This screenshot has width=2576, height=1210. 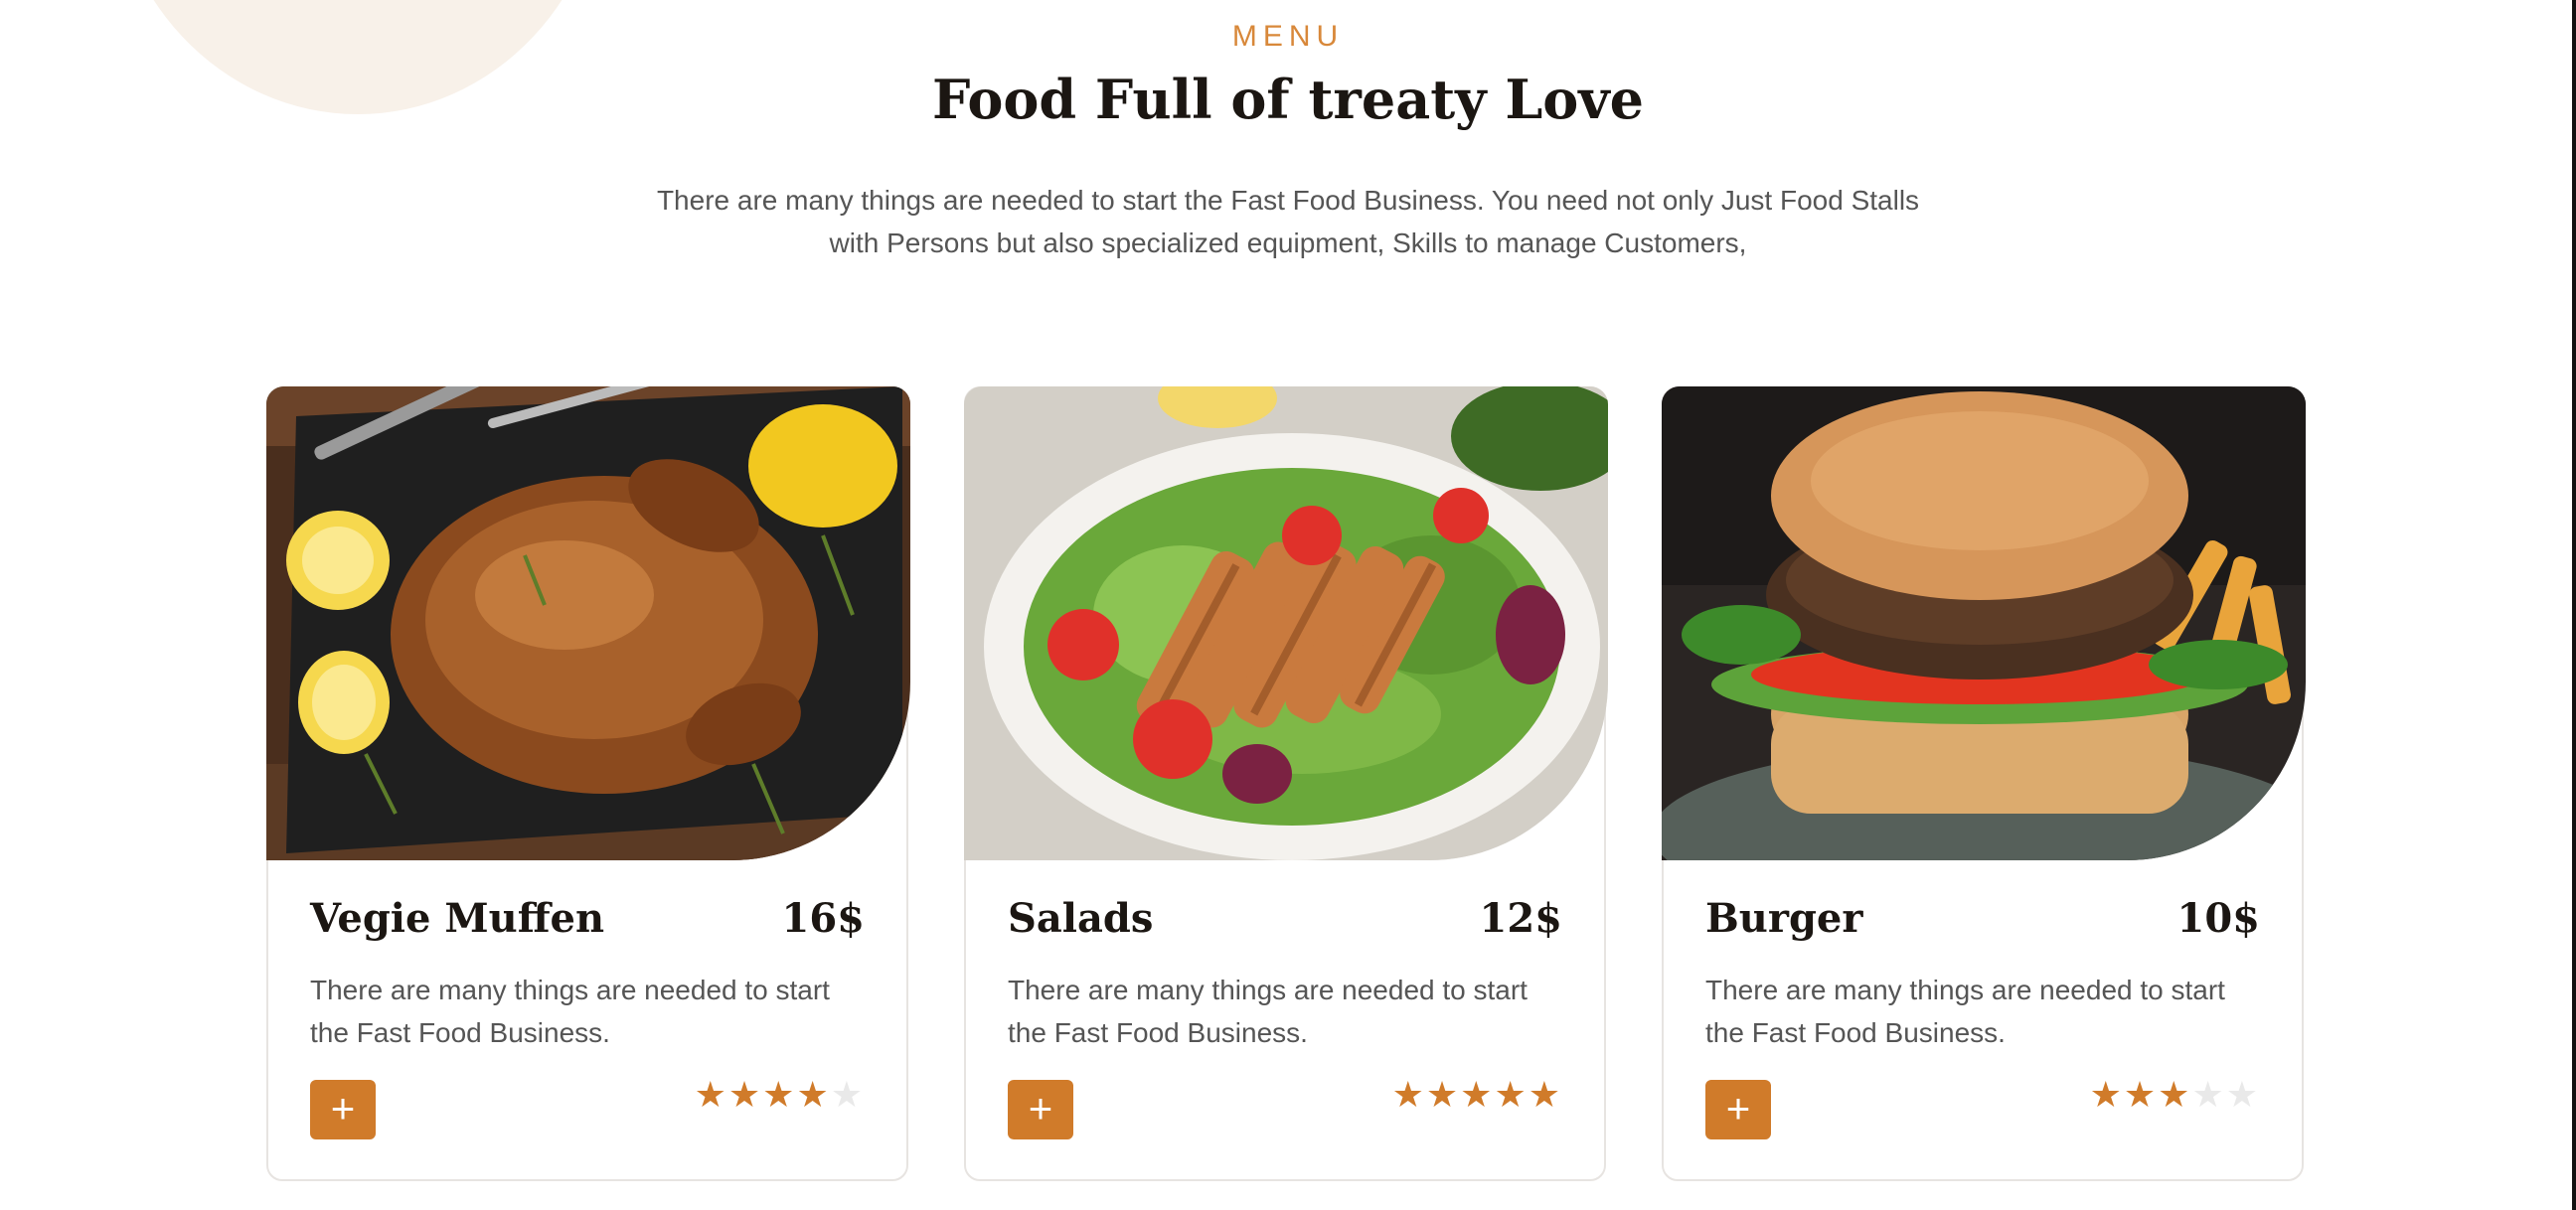 What do you see at coordinates (1286, 623) in the screenshot?
I see `chicken-salad-photo` at bounding box center [1286, 623].